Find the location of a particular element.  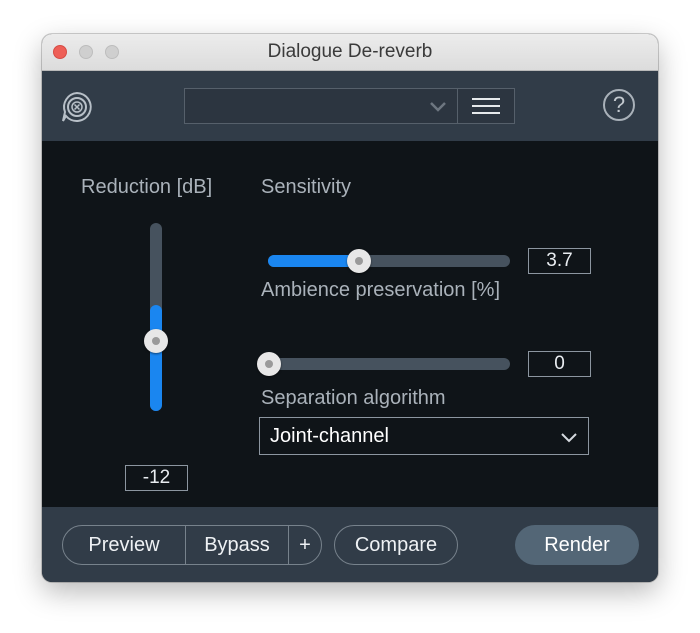

ambience-slider-track is located at coordinates (389, 364).